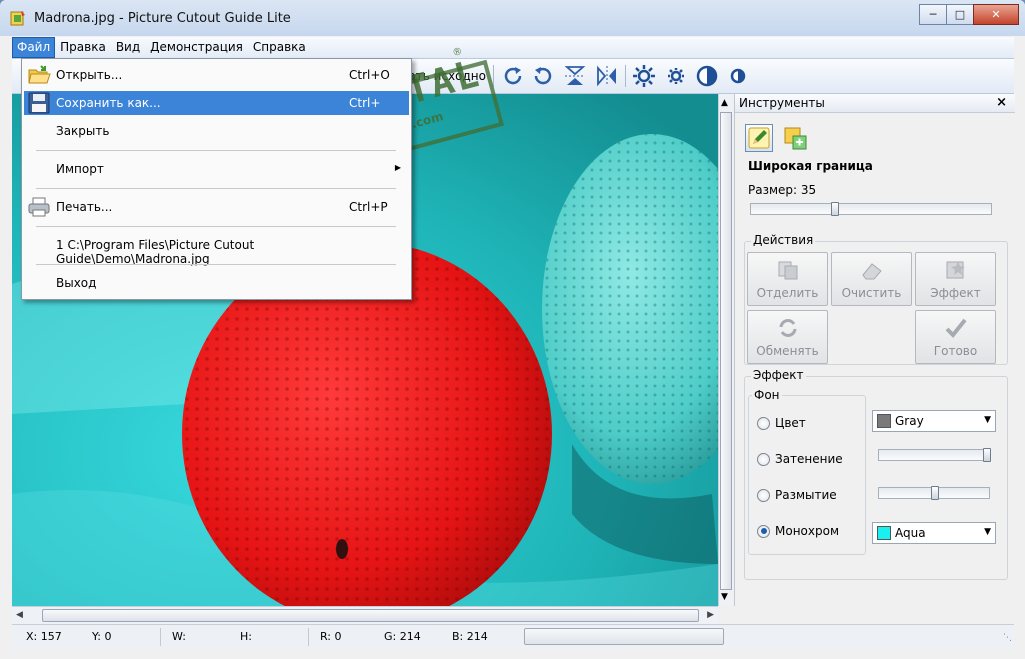 The image size is (1025, 659). I want to click on radio-shading-button, so click(763, 459).